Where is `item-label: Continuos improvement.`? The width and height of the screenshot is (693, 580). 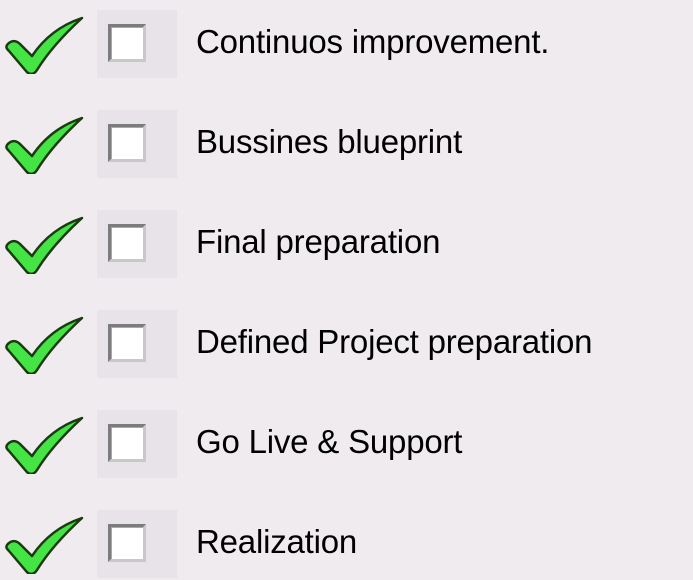
item-label: Continuos improvement. is located at coordinates (373, 41).